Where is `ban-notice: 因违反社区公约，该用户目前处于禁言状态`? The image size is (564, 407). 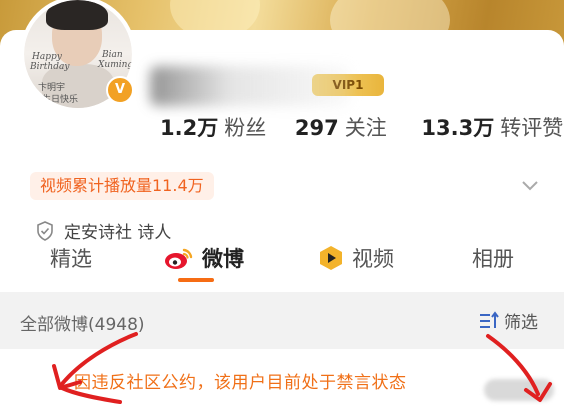 ban-notice: 因违反社区公约，该用户目前处于禁言状态 is located at coordinates (282, 378).